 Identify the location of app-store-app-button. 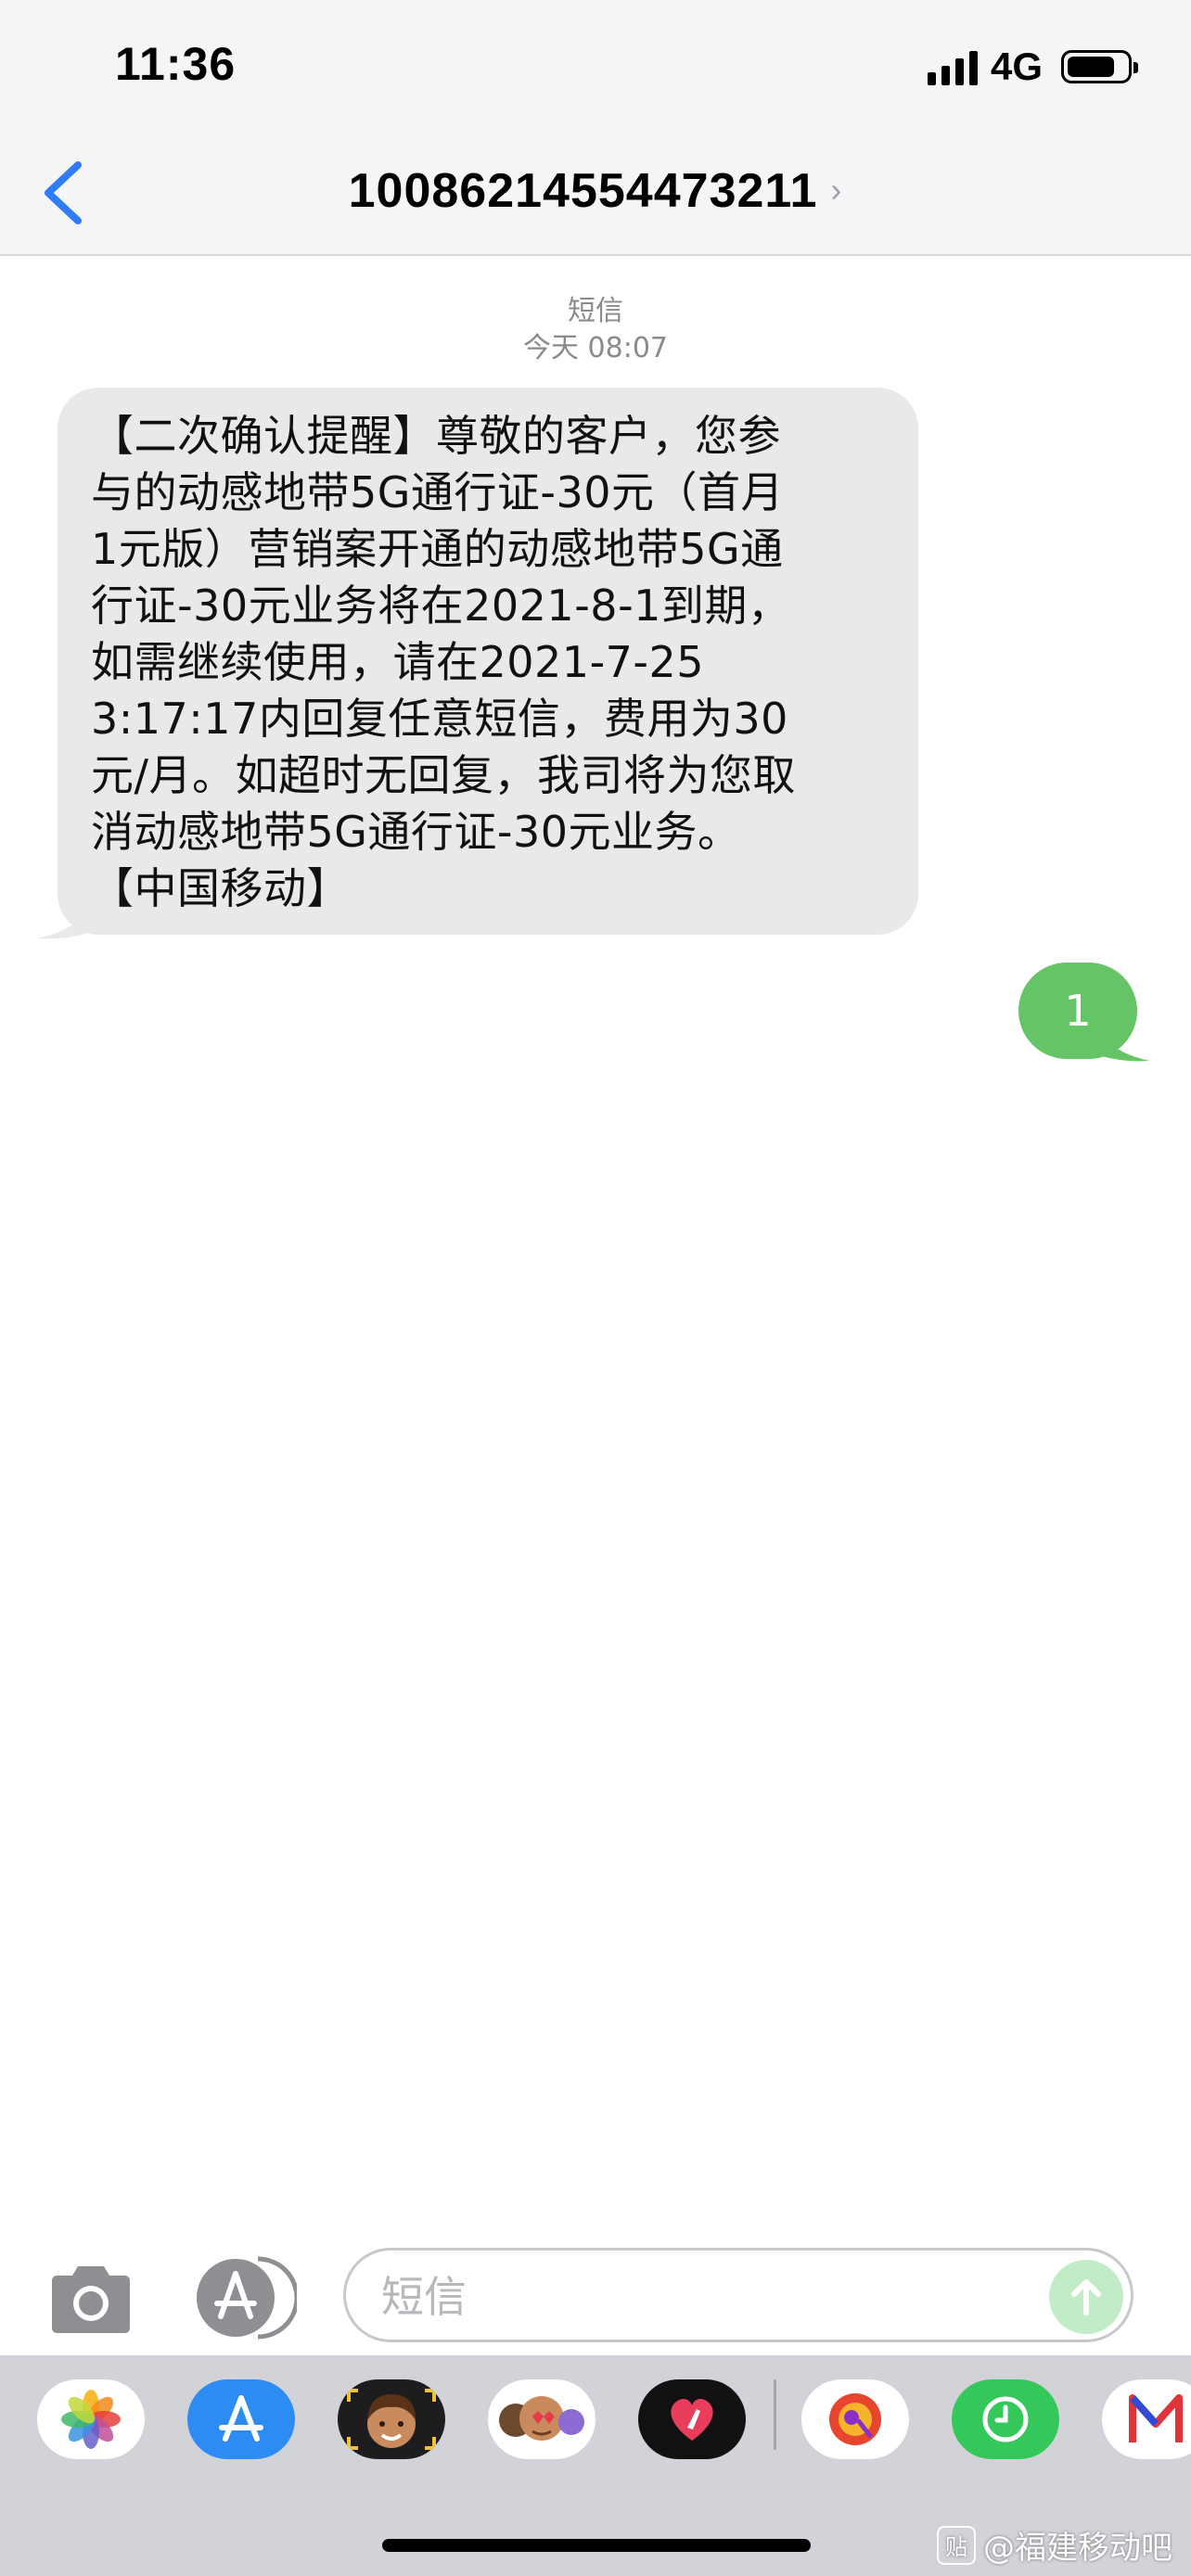
(241, 2419).